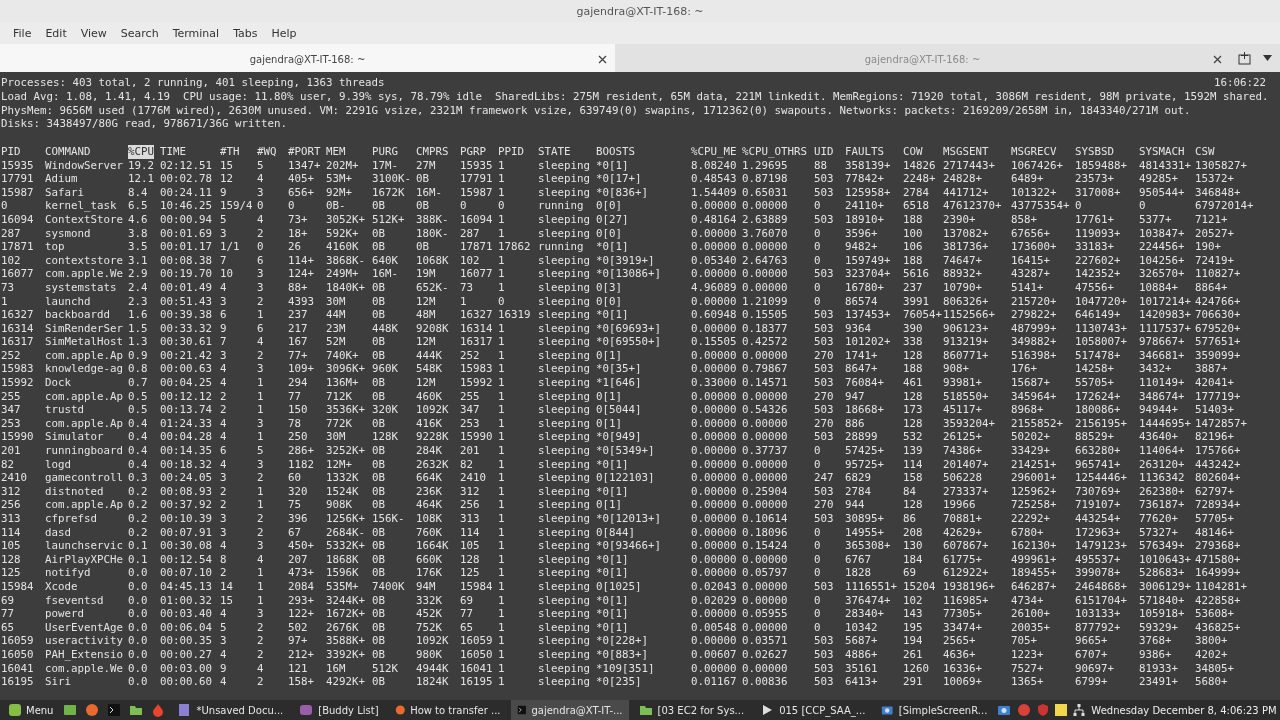 The width and height of the screenshot is (1280, 720). Describe the element at coordinates (959, 219) in the screenshot. I see `table-cell: 2390+` at that location.